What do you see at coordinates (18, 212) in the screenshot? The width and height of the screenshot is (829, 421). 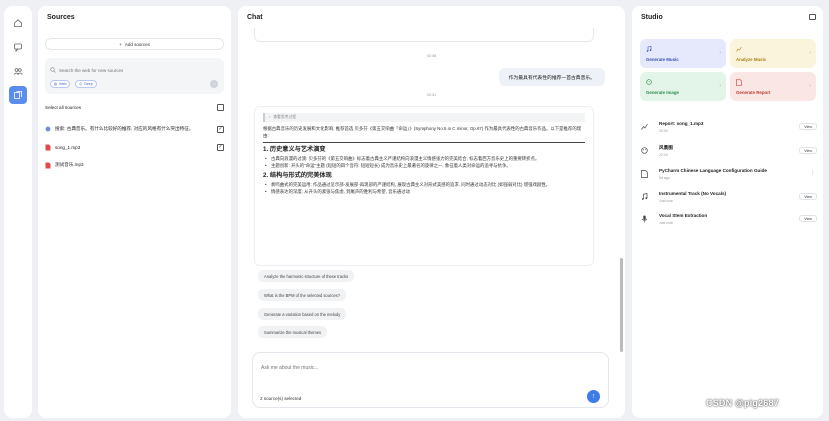 I see `nav-rail` at bounding box center [18, 212].